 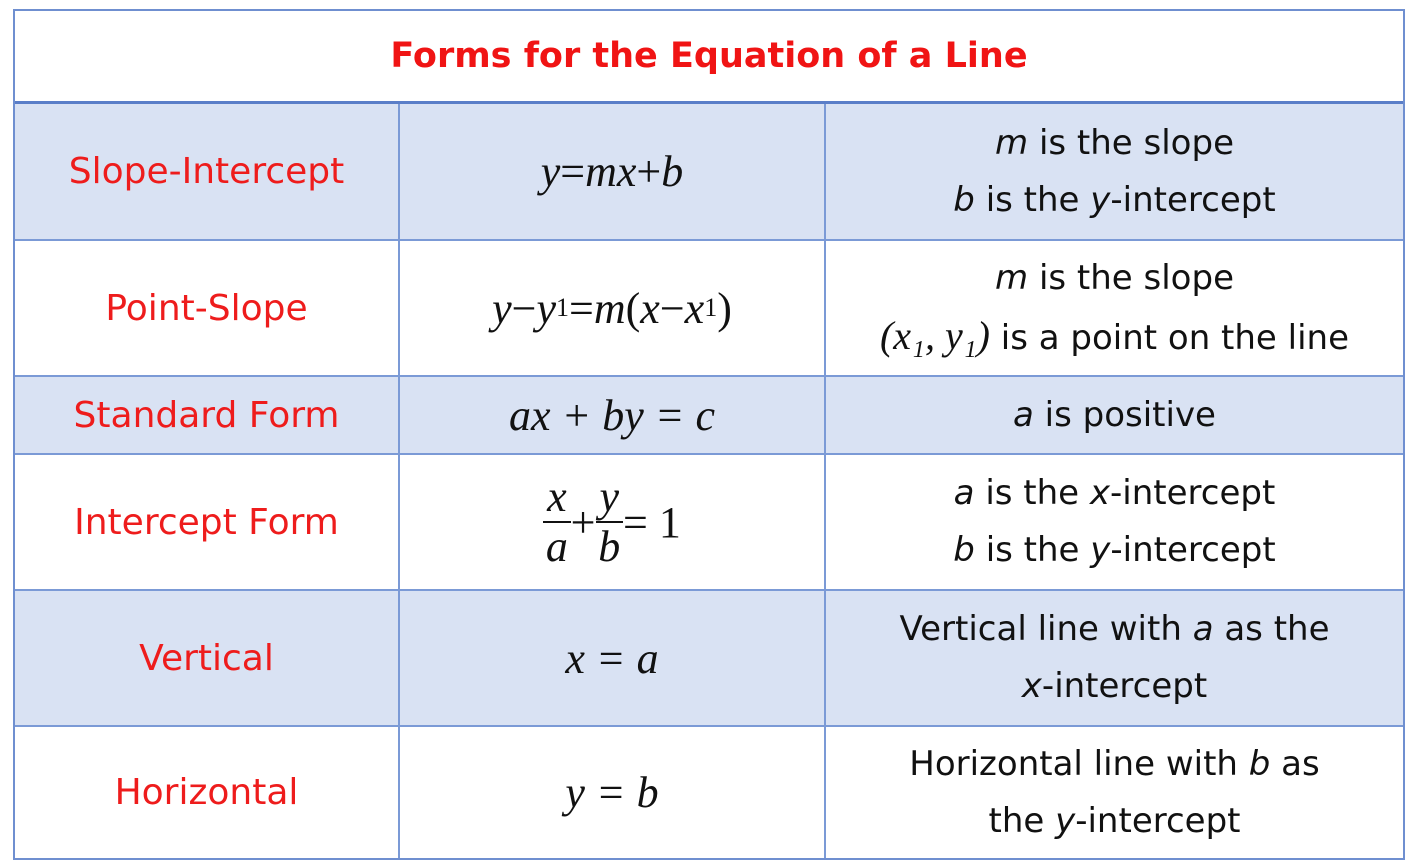 I want to click on form-name: Standard Form, so click(x=207, y=415).